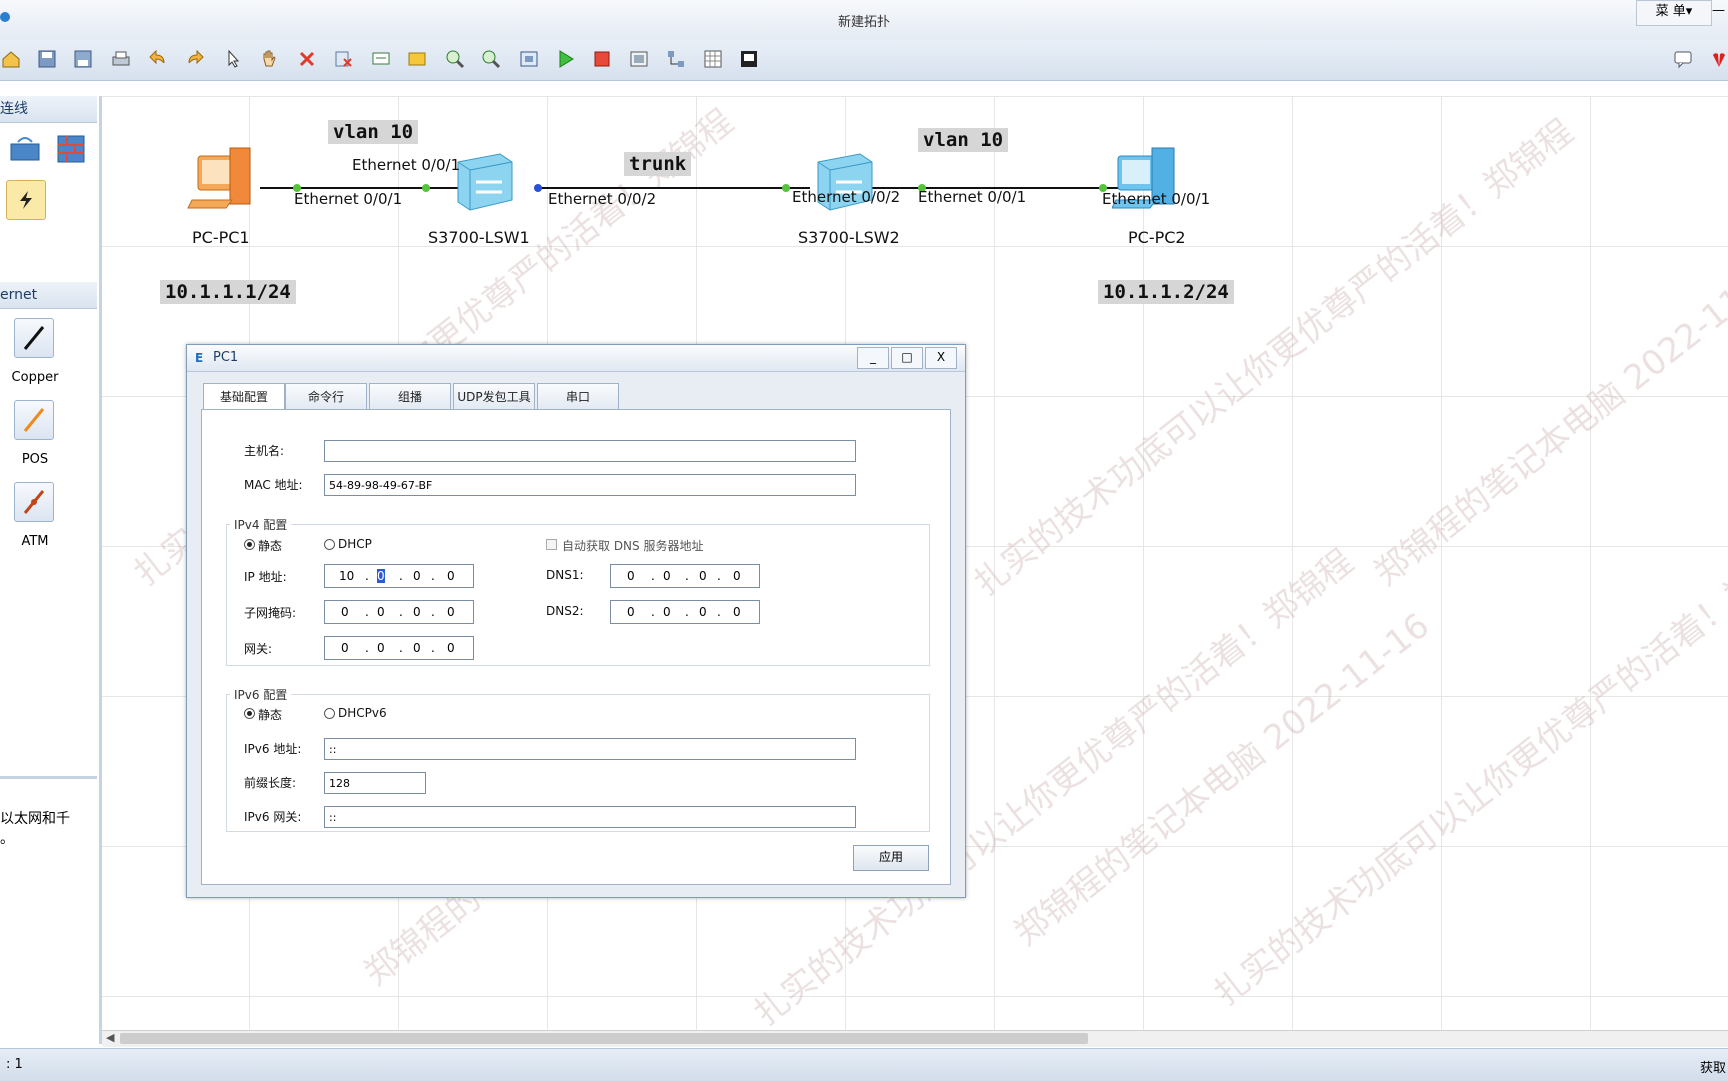 The width and height of the screenshot is (1728, 1081). I want to click on ensp-icon: E, so click(199, 358).